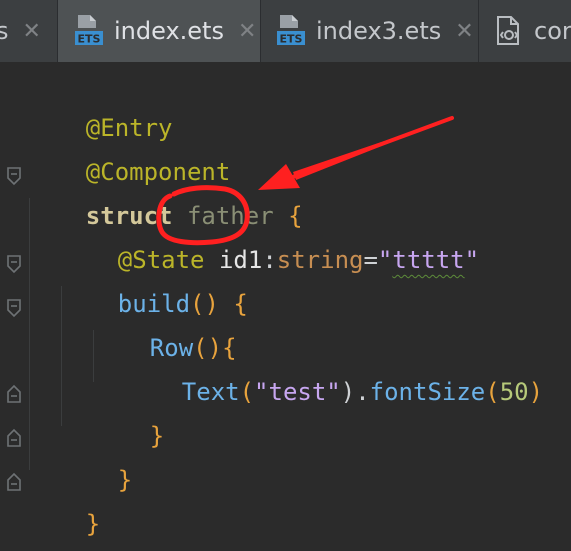 The height and width of the screenshot is (551, 571). What do you see at coordinates (536, 392) in the screenshot?
I see `paren: )` at bounding box center [536, 392].